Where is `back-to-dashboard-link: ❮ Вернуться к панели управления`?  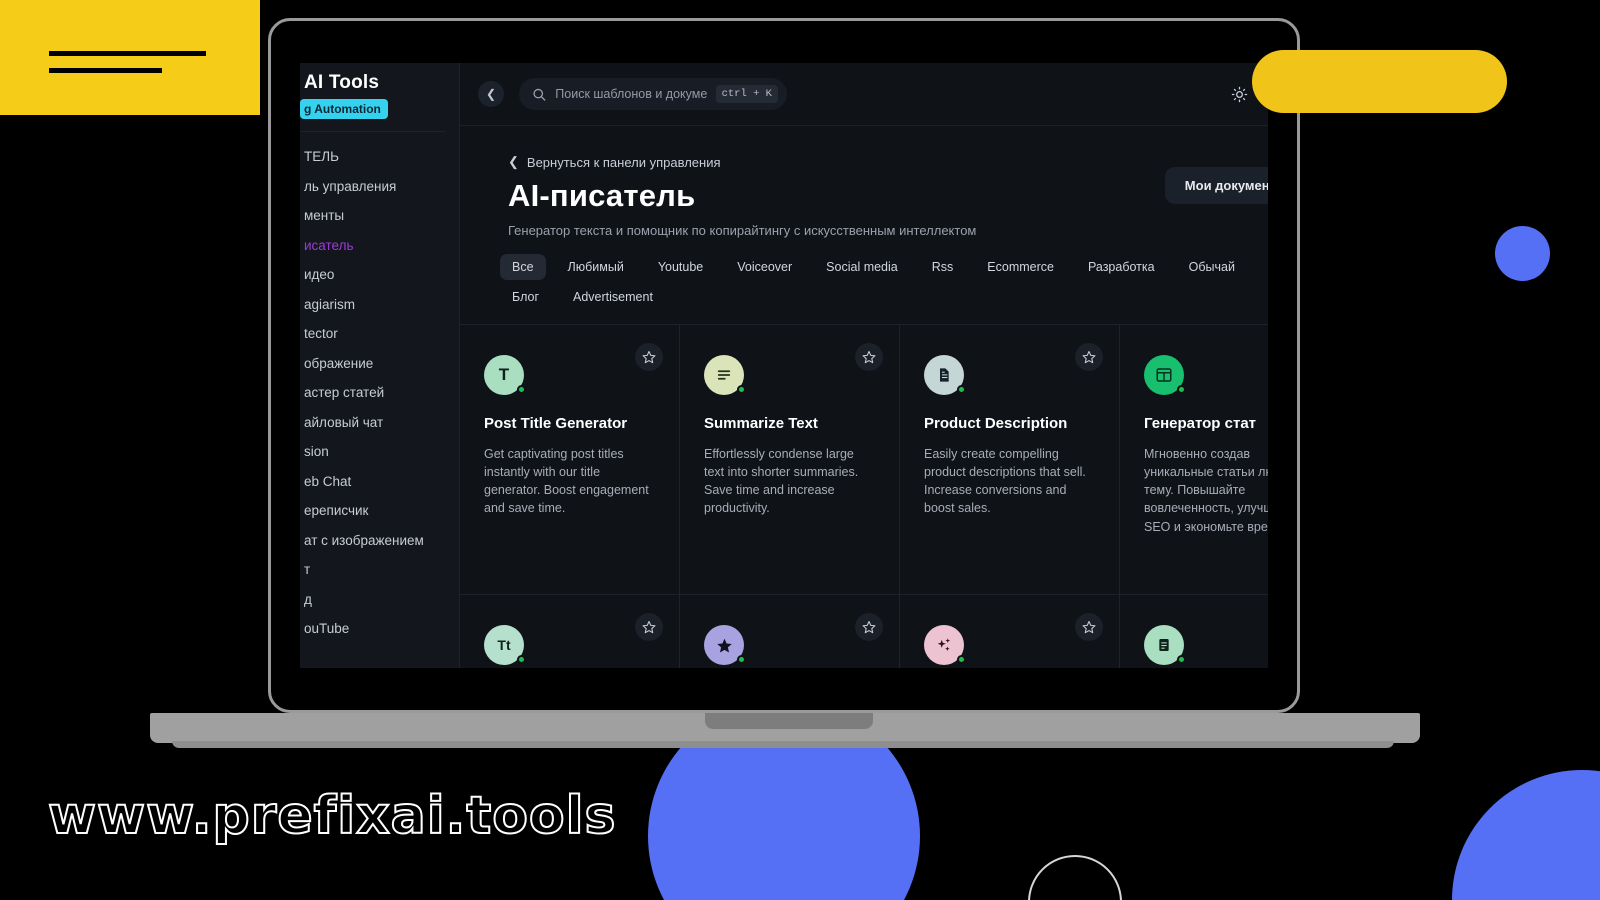
back-to-dashboard-link: ❮ Вернуться к панели управления is located at coordinates (614, 162).